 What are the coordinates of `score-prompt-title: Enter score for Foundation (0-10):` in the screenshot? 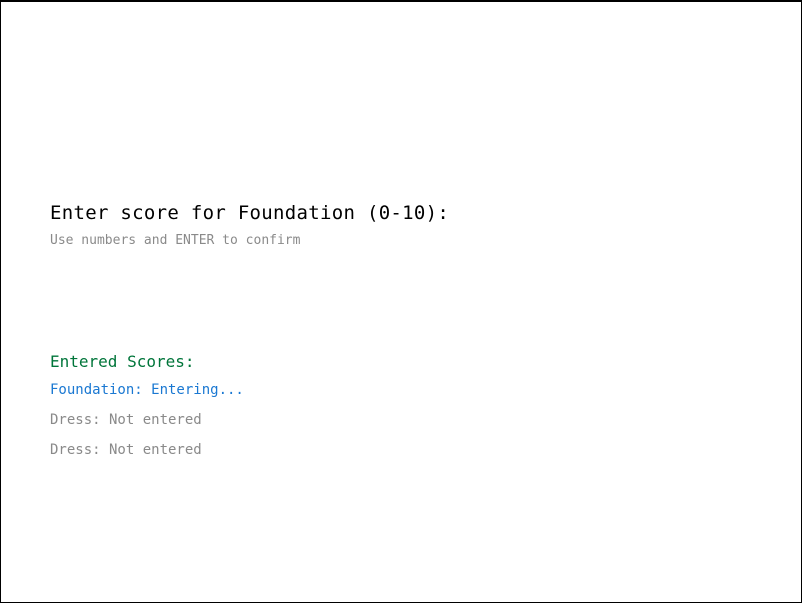 It's located at (250, 213).